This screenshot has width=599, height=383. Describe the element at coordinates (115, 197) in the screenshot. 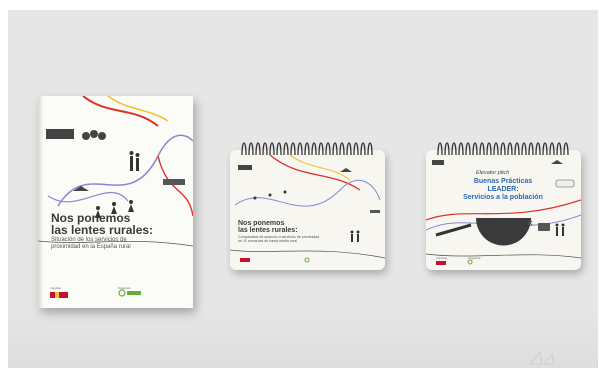

I see `book-cover-illustration` at that location.